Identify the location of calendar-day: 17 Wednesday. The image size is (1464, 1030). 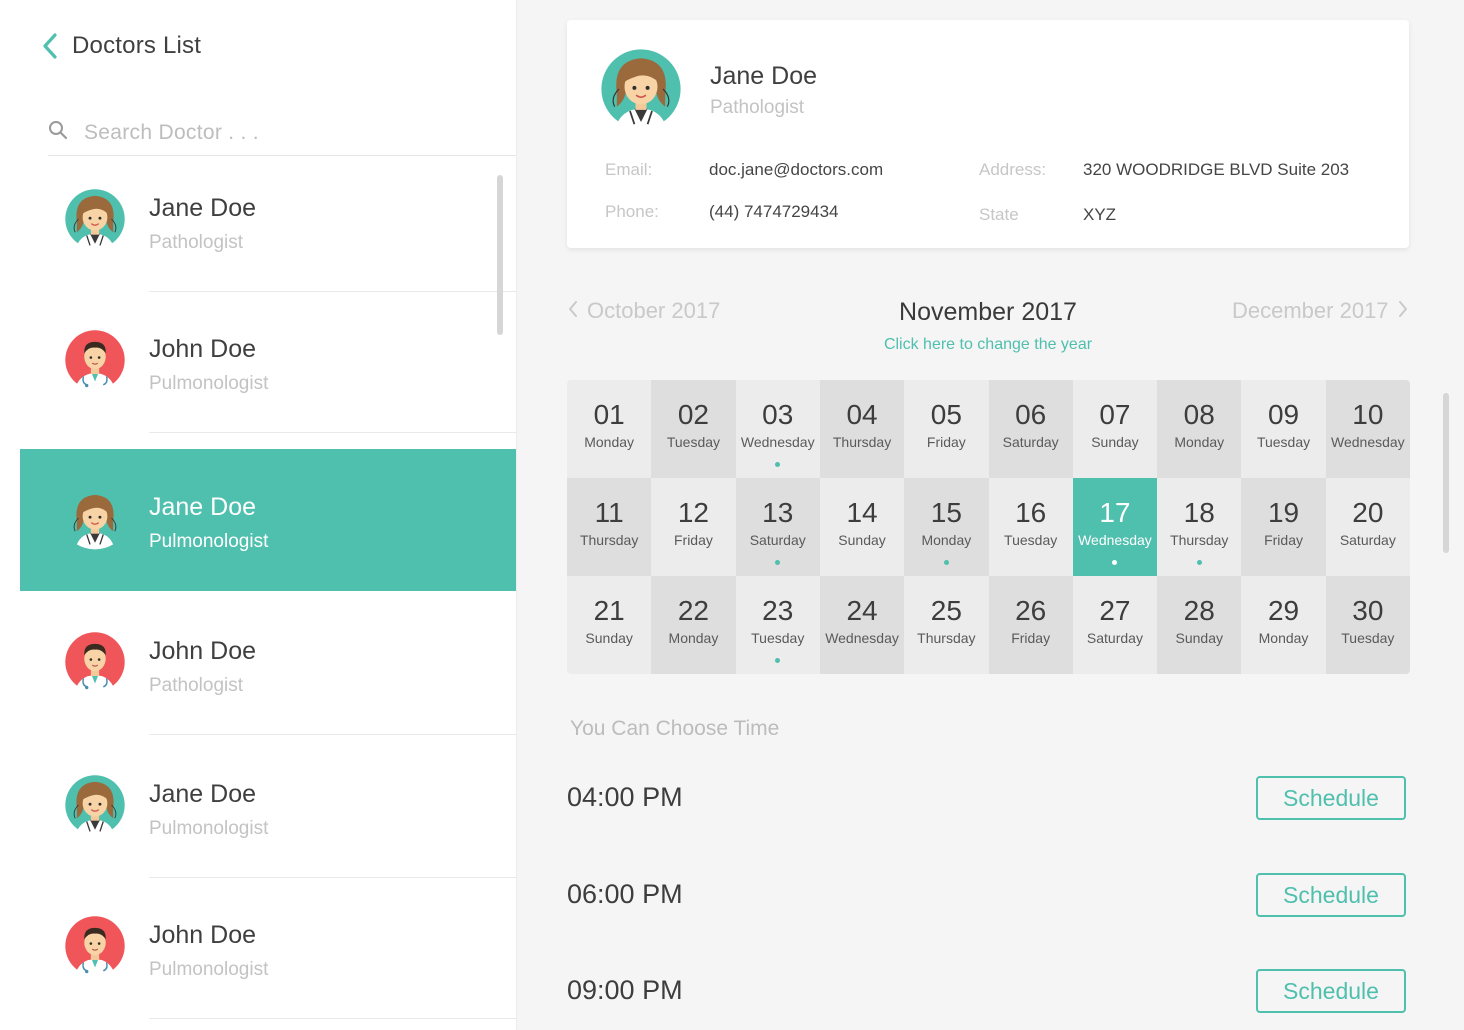
(1115, 527).